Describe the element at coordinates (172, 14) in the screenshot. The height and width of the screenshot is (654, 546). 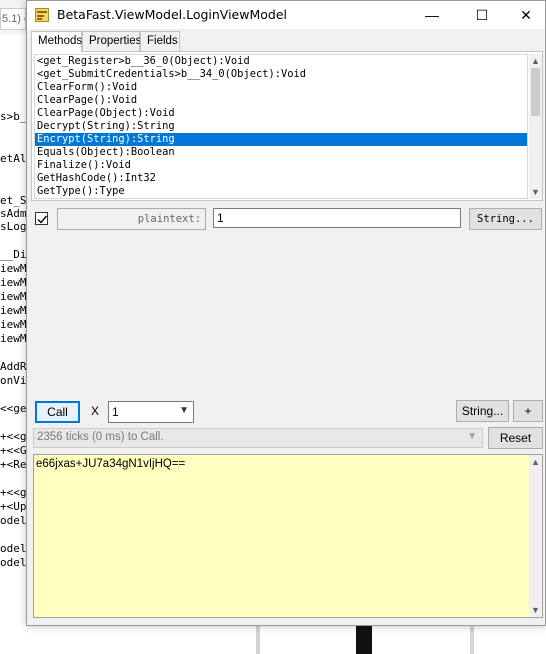
I see `window-title: BetaFast.ViewModel.LoginViewModel` at that location.